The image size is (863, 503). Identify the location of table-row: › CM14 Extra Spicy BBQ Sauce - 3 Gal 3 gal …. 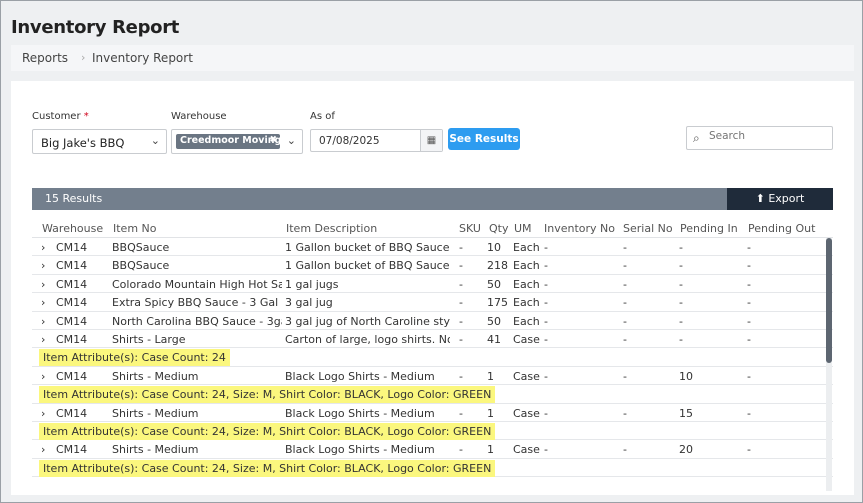
(432, 302).